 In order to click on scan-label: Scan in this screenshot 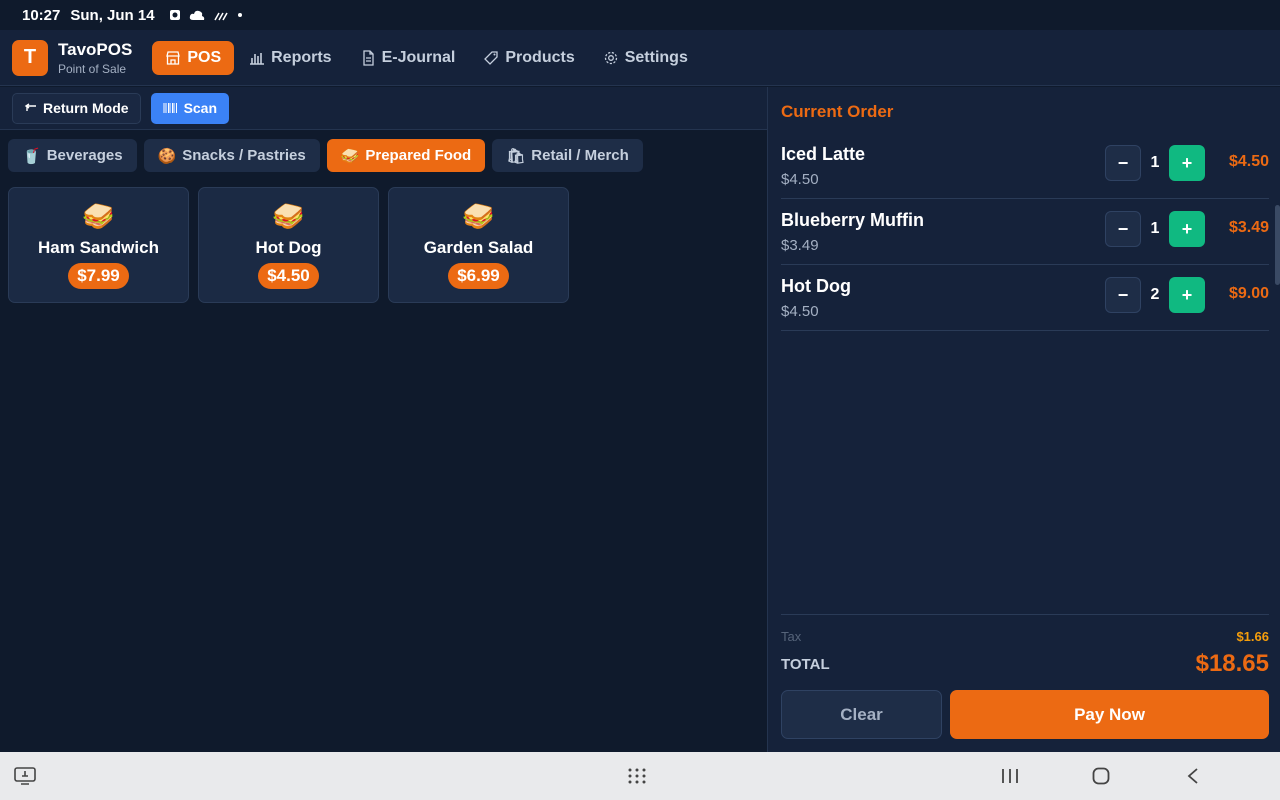, I will do `click(200, 108)`.